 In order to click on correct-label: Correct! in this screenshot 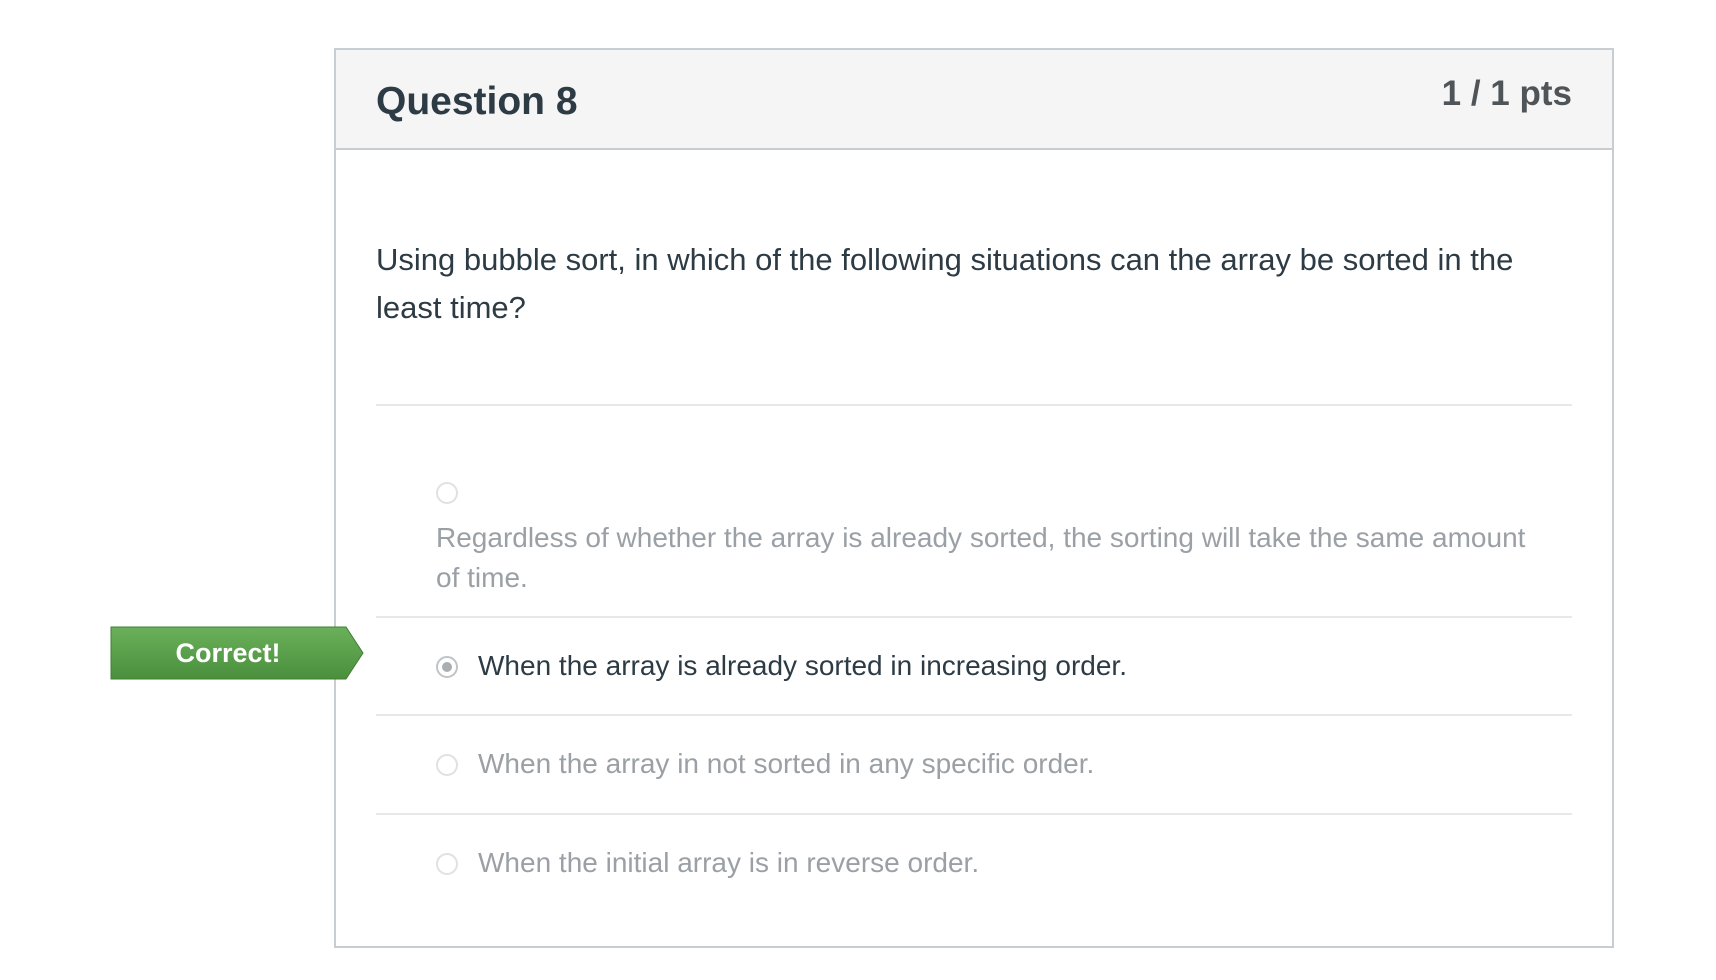, I will do `click(228, 653)`.